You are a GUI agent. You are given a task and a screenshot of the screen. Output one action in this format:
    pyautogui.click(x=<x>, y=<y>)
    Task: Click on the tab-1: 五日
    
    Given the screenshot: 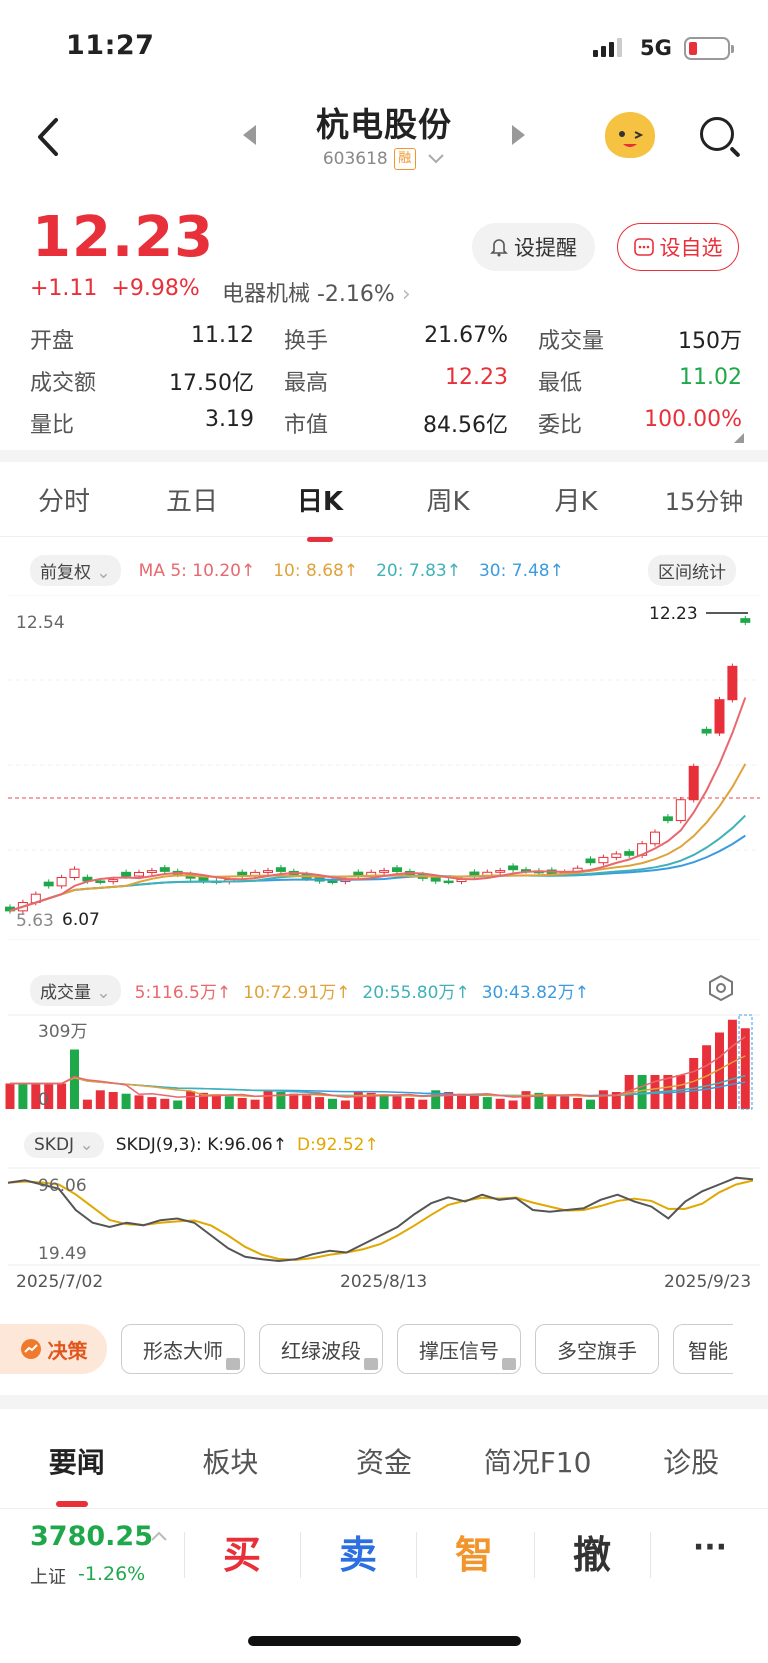 What is the action you would take?
    pyautogui.click(x=192, y=499)
    